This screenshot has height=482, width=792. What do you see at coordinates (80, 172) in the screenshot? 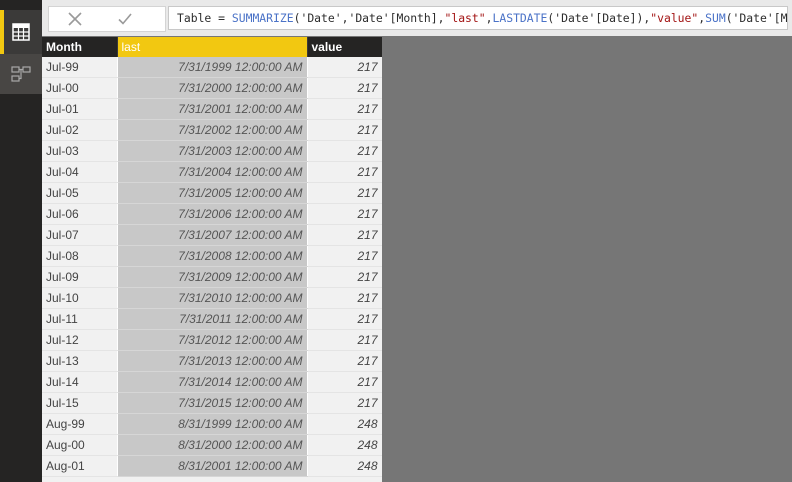
I see `cell-month: Jul-04` at bounding box center [80, 172].